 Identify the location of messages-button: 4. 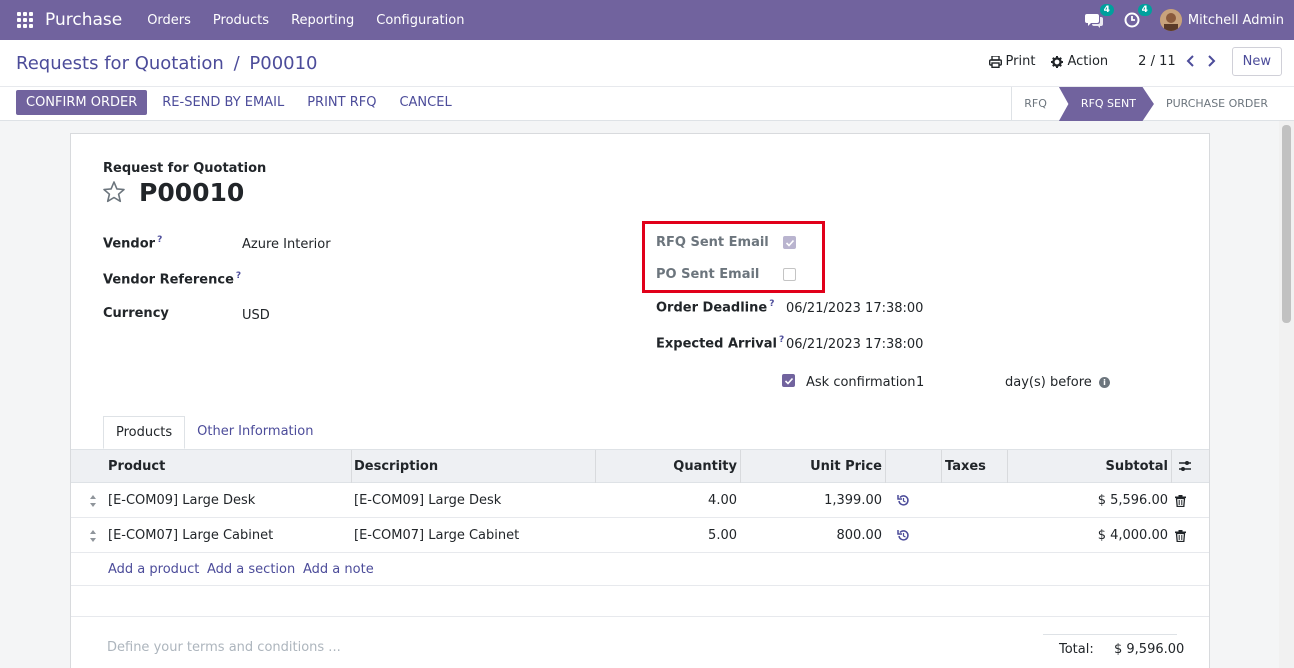
(1099, 17).